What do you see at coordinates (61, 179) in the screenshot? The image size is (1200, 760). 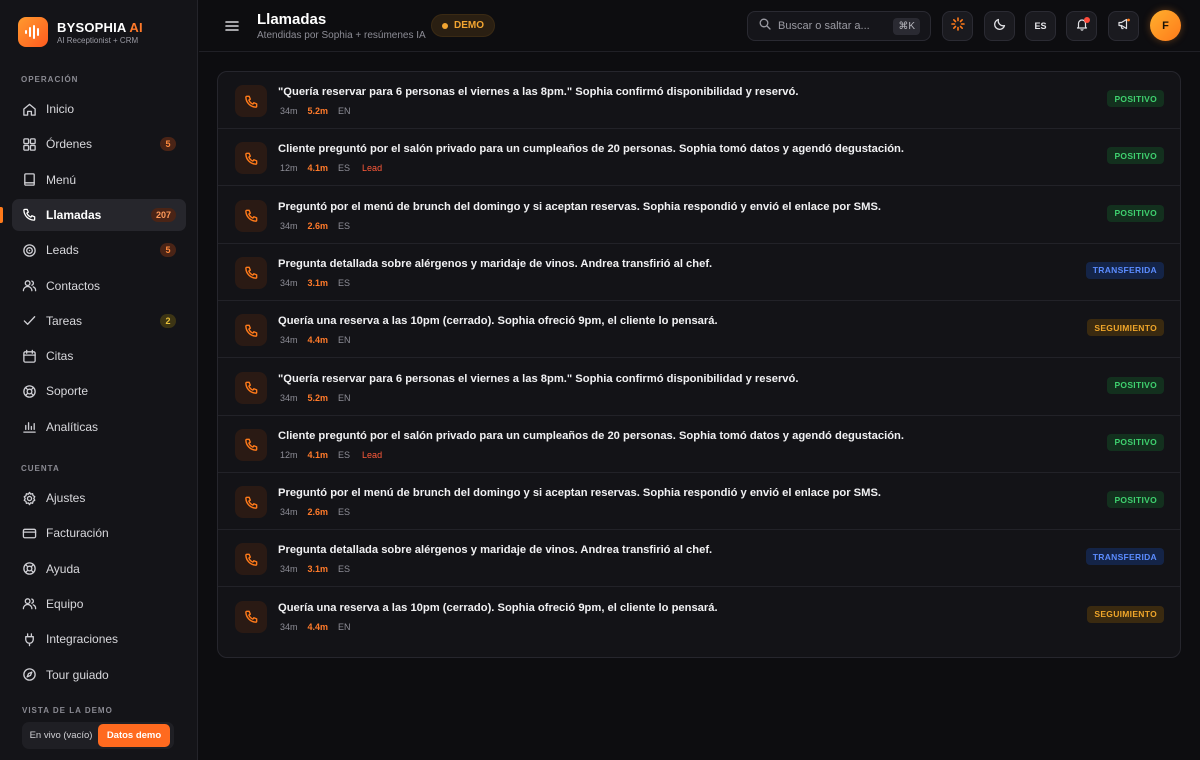 I see `sidebar-item-label: Menú` at bounding box center [61, 179].